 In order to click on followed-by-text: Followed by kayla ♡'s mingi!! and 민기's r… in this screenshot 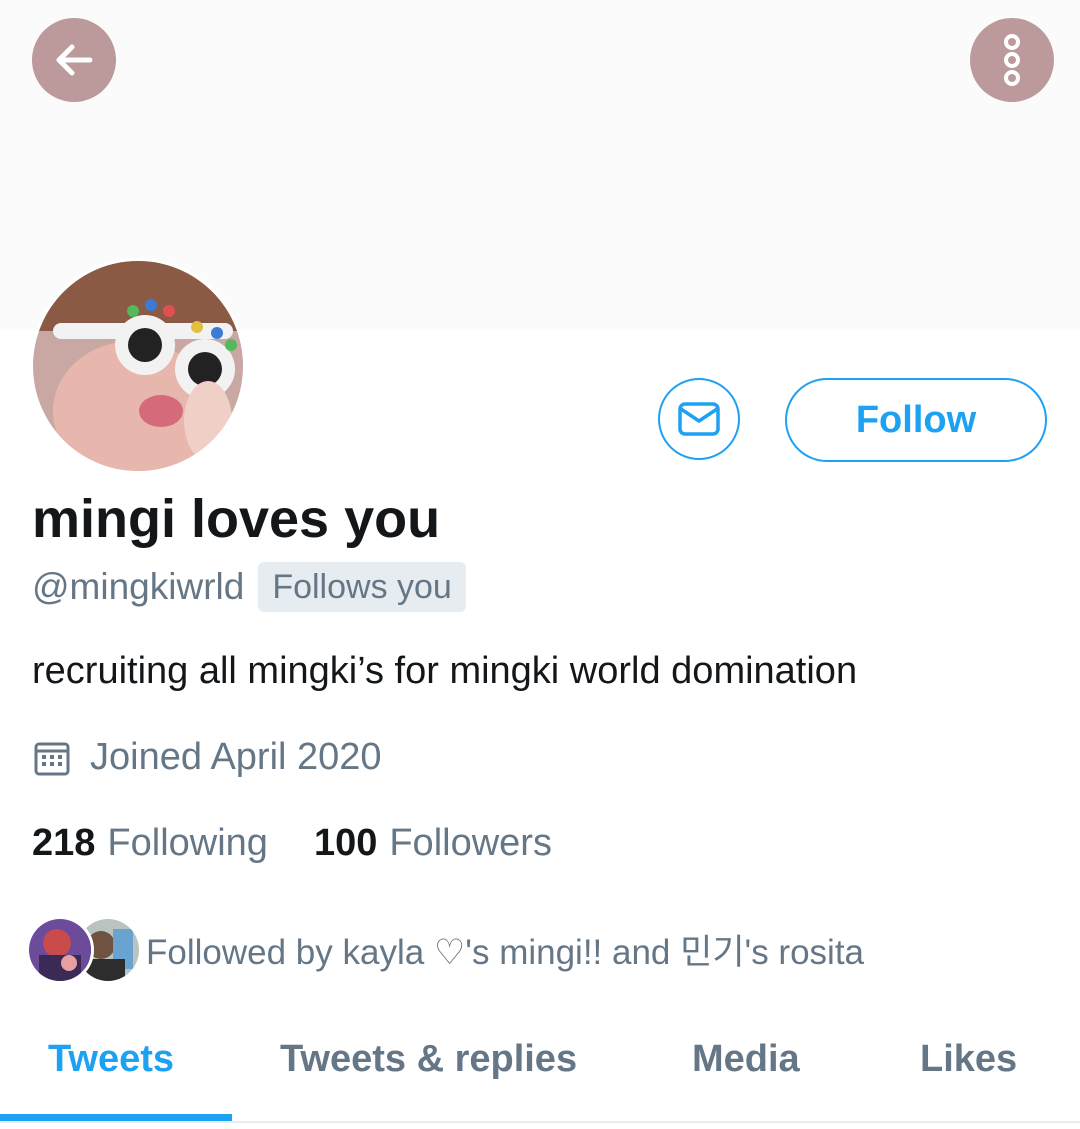, I will do `click(505, 952)`.